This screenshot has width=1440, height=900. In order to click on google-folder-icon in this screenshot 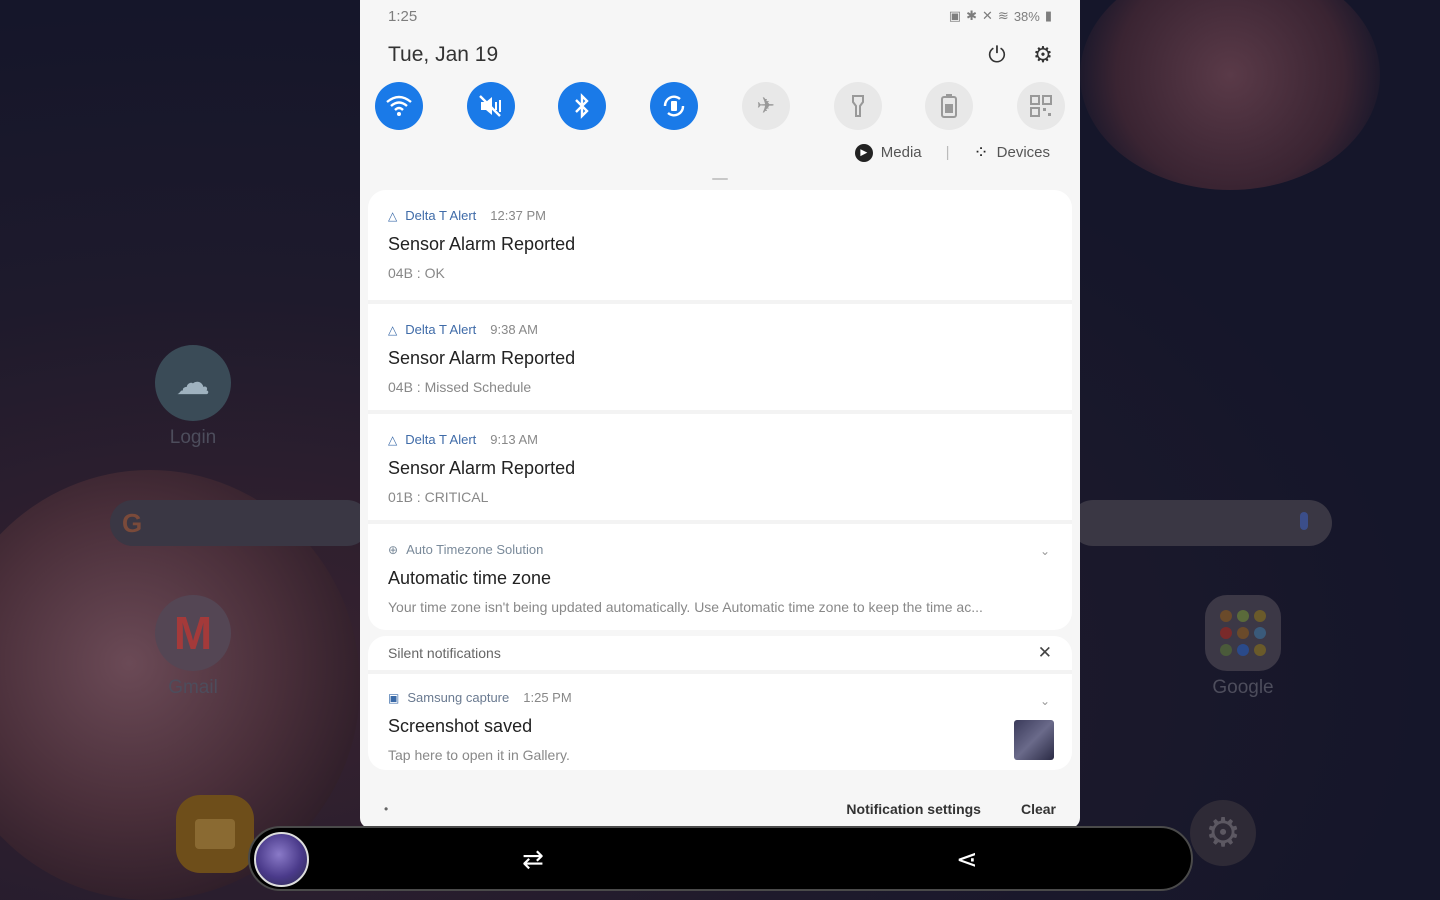, I will do `click(1243, 633)`.